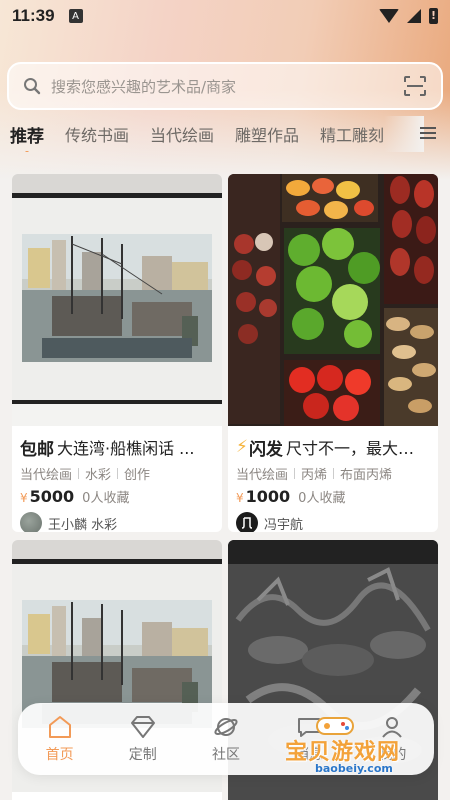 This screenshot has width=450, height=800. What do you see at coordinates (414, 16) in the screenshot?
I see `signal-icon` at bounding box center [414, 16].